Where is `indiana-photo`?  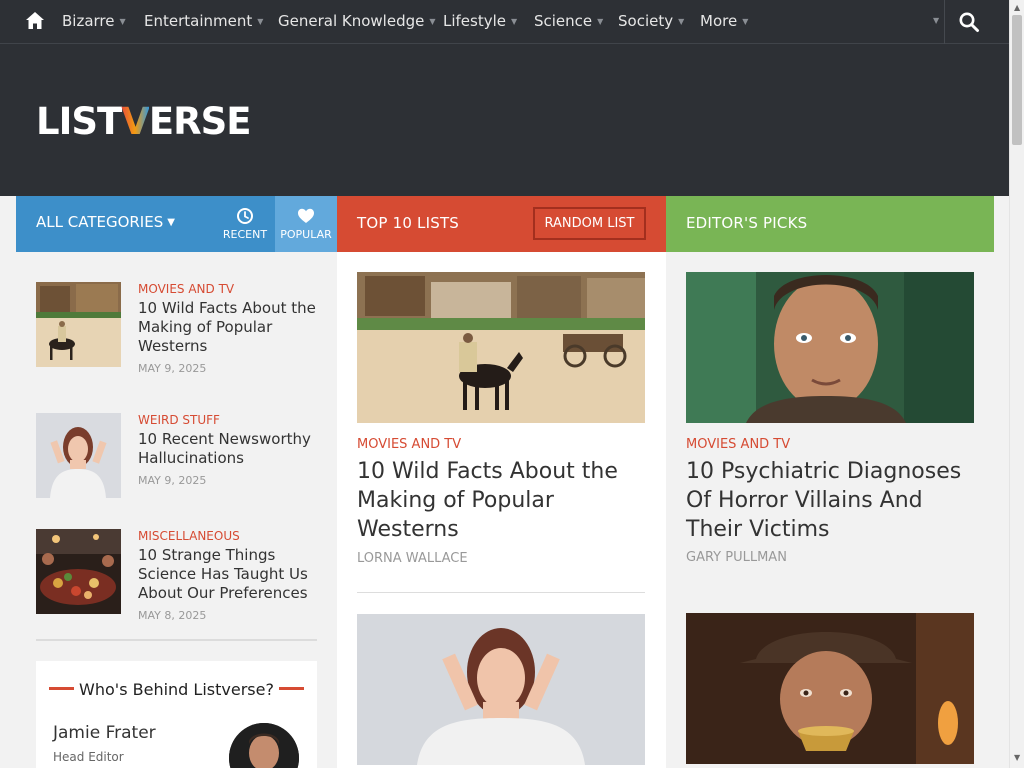 indiana-photo is located at coordinates (830, 688).